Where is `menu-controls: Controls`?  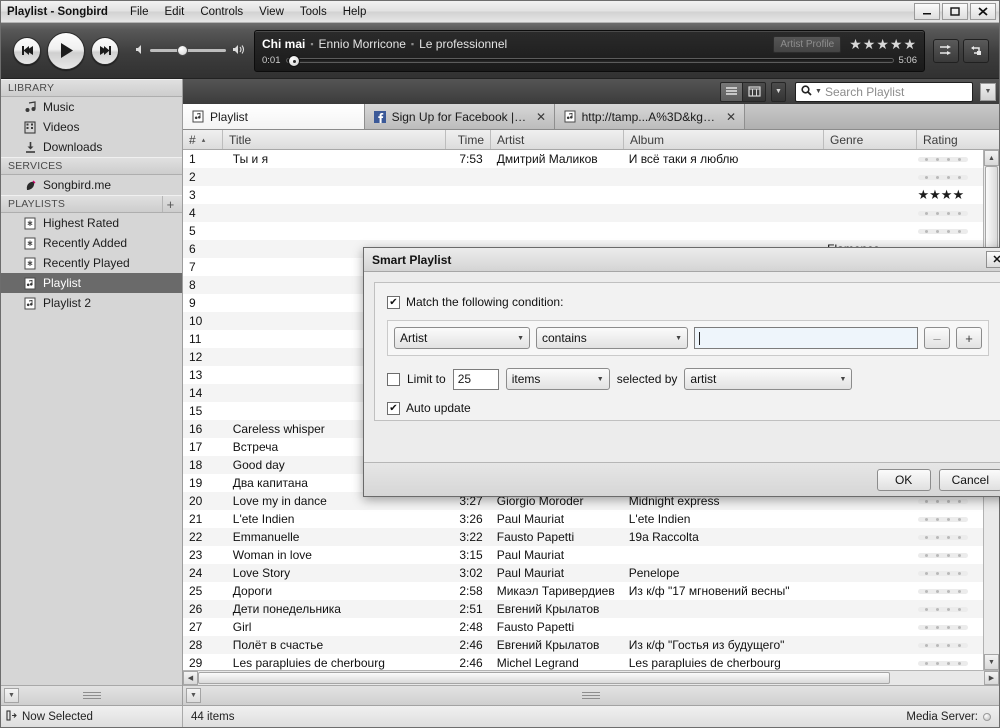
menu-controls: Controls is located at coordinates (221, 12).